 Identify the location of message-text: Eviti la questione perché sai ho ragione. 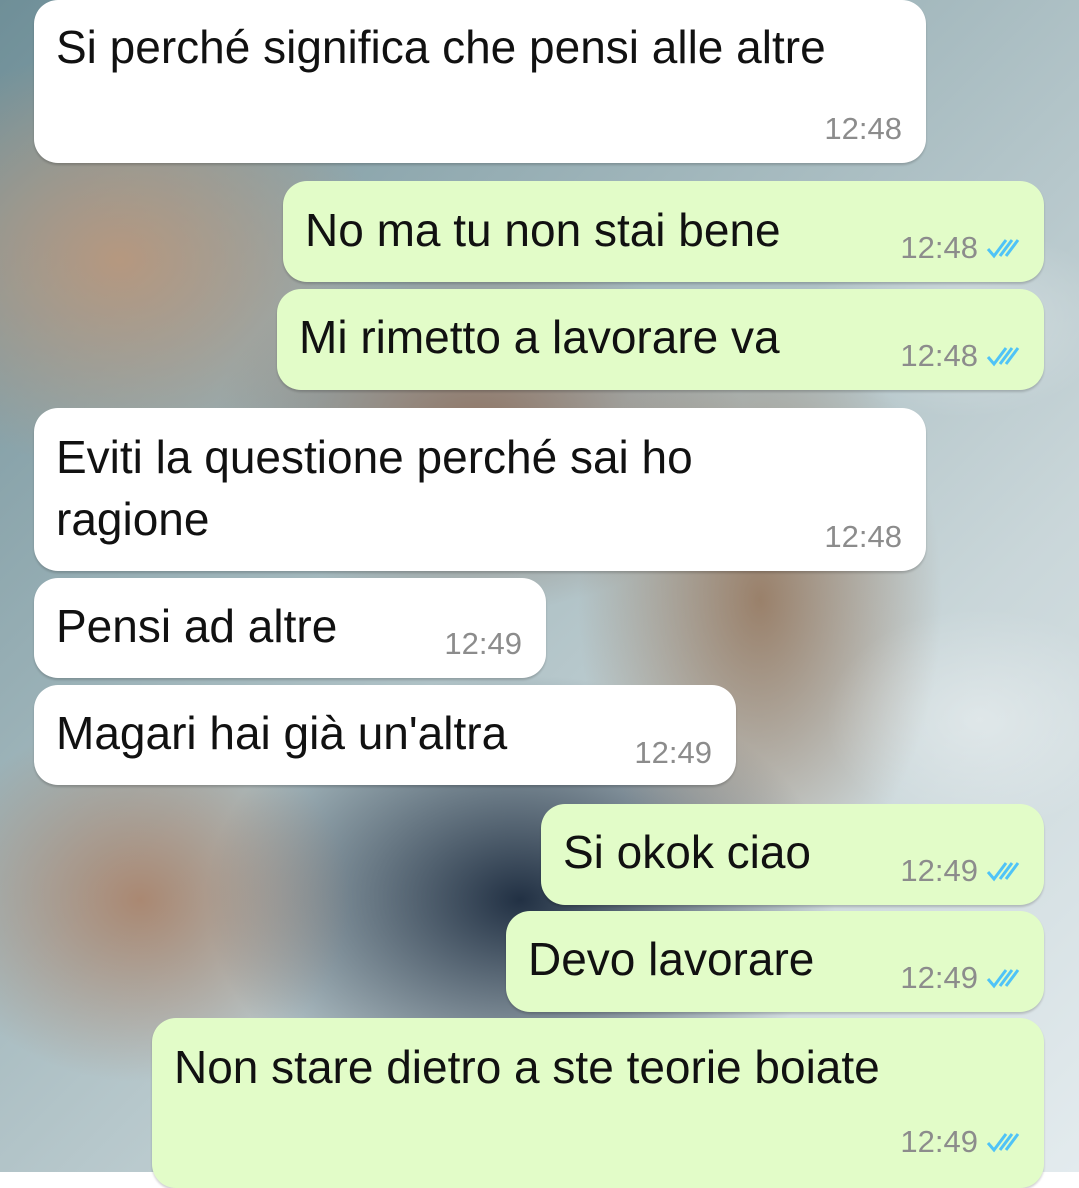
(381, 488).